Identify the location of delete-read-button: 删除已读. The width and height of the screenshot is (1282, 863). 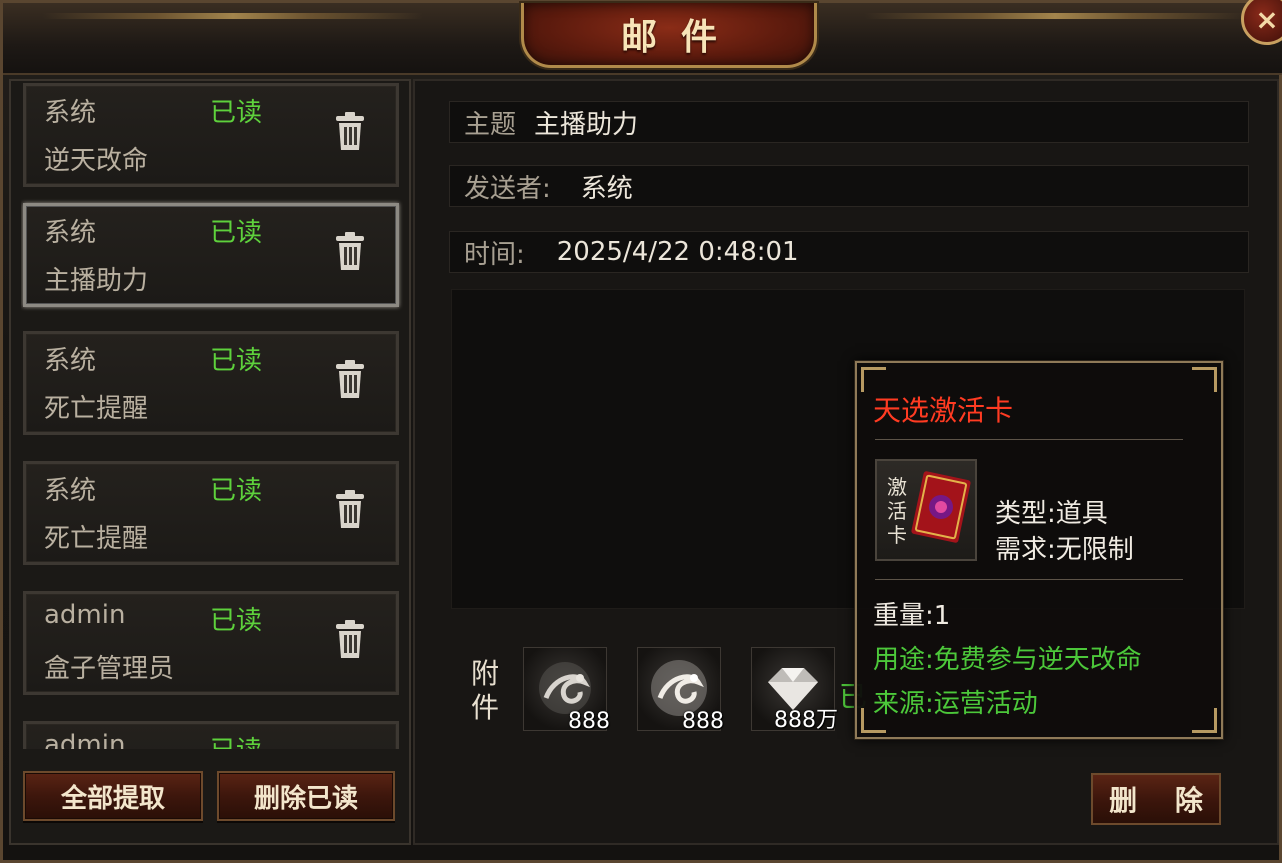
(306, 796).